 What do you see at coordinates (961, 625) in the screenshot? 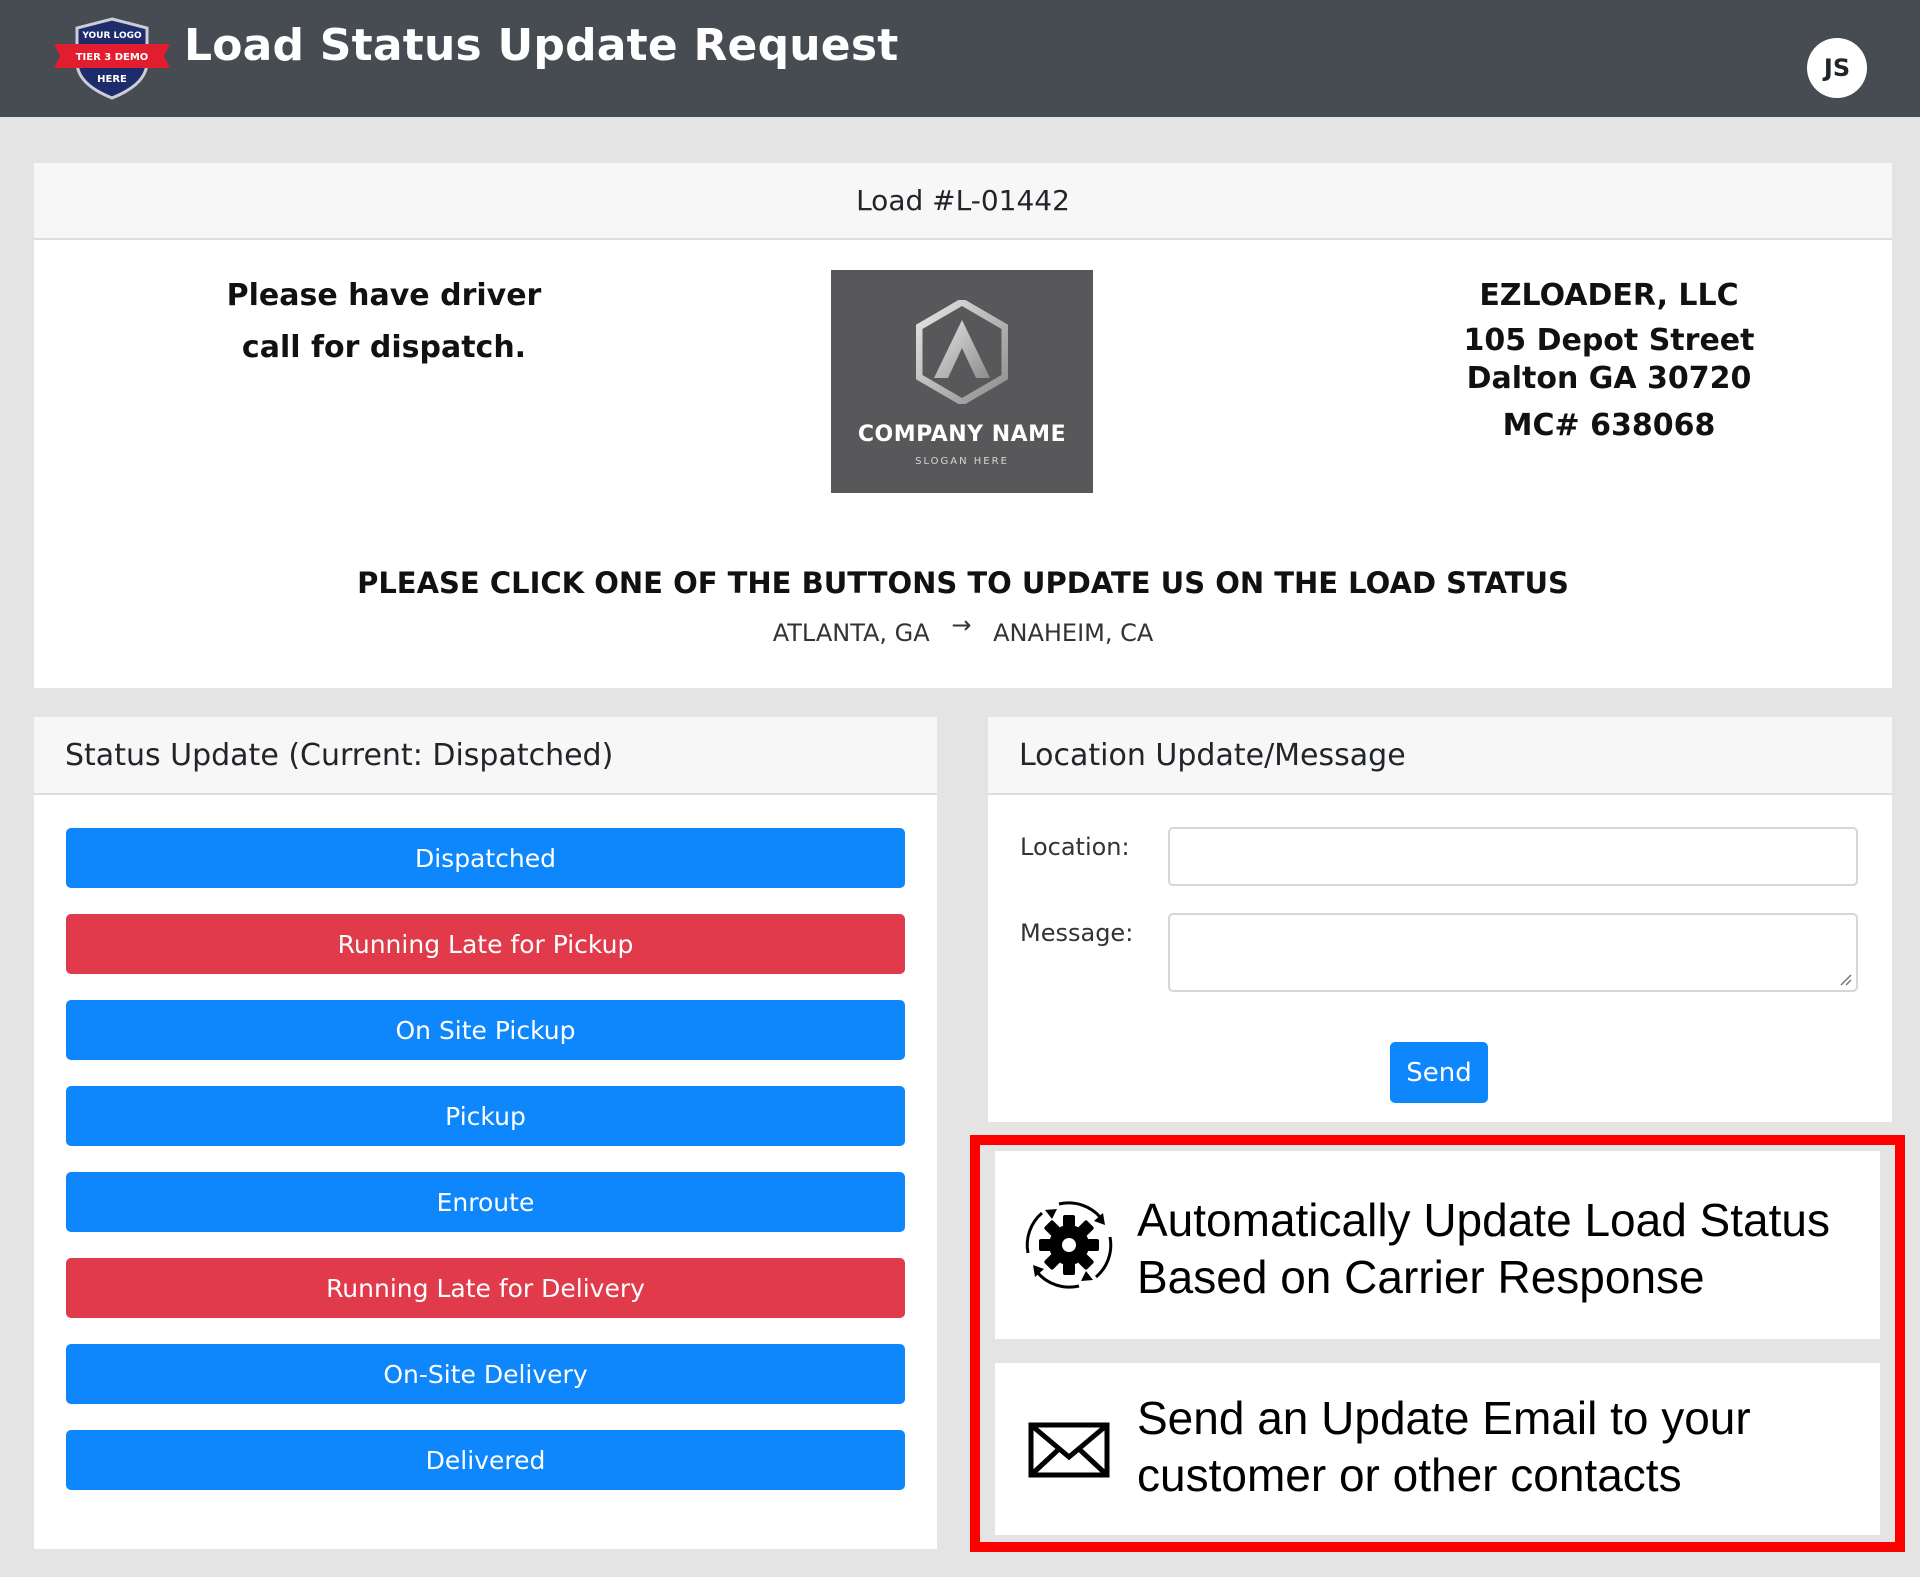
I see `arrow-right-icon: →` at bounding box center [961, 625].